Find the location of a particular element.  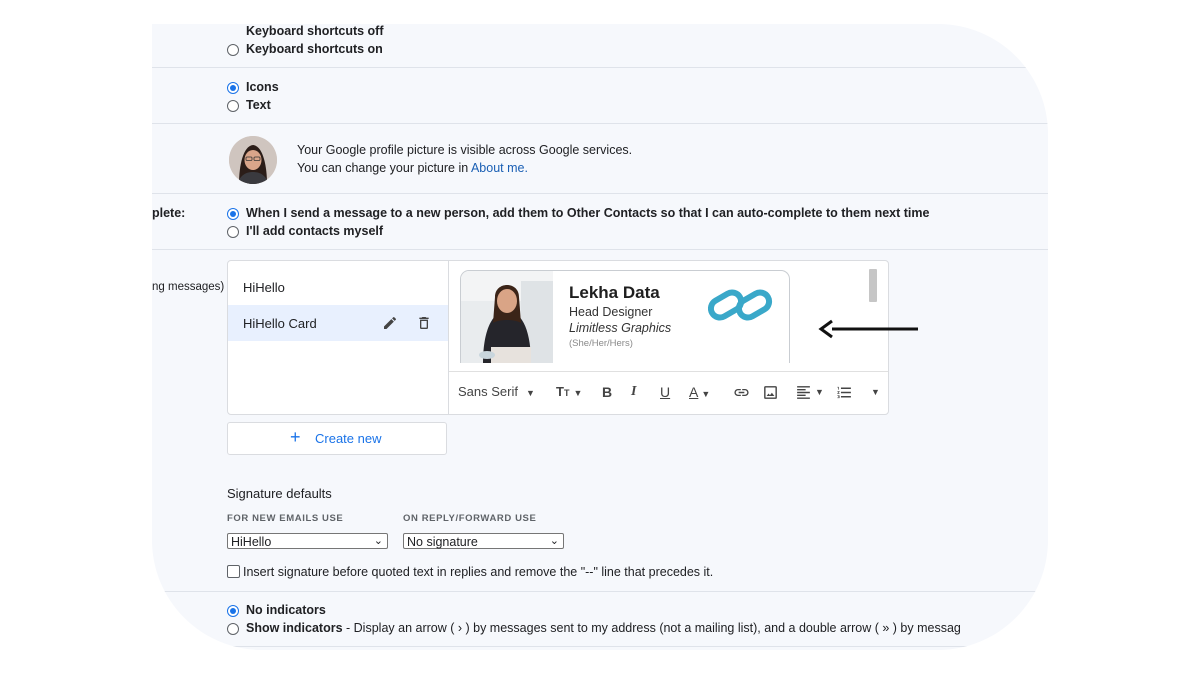

chain-link-logo-icon is located at coordinates (740, 305).